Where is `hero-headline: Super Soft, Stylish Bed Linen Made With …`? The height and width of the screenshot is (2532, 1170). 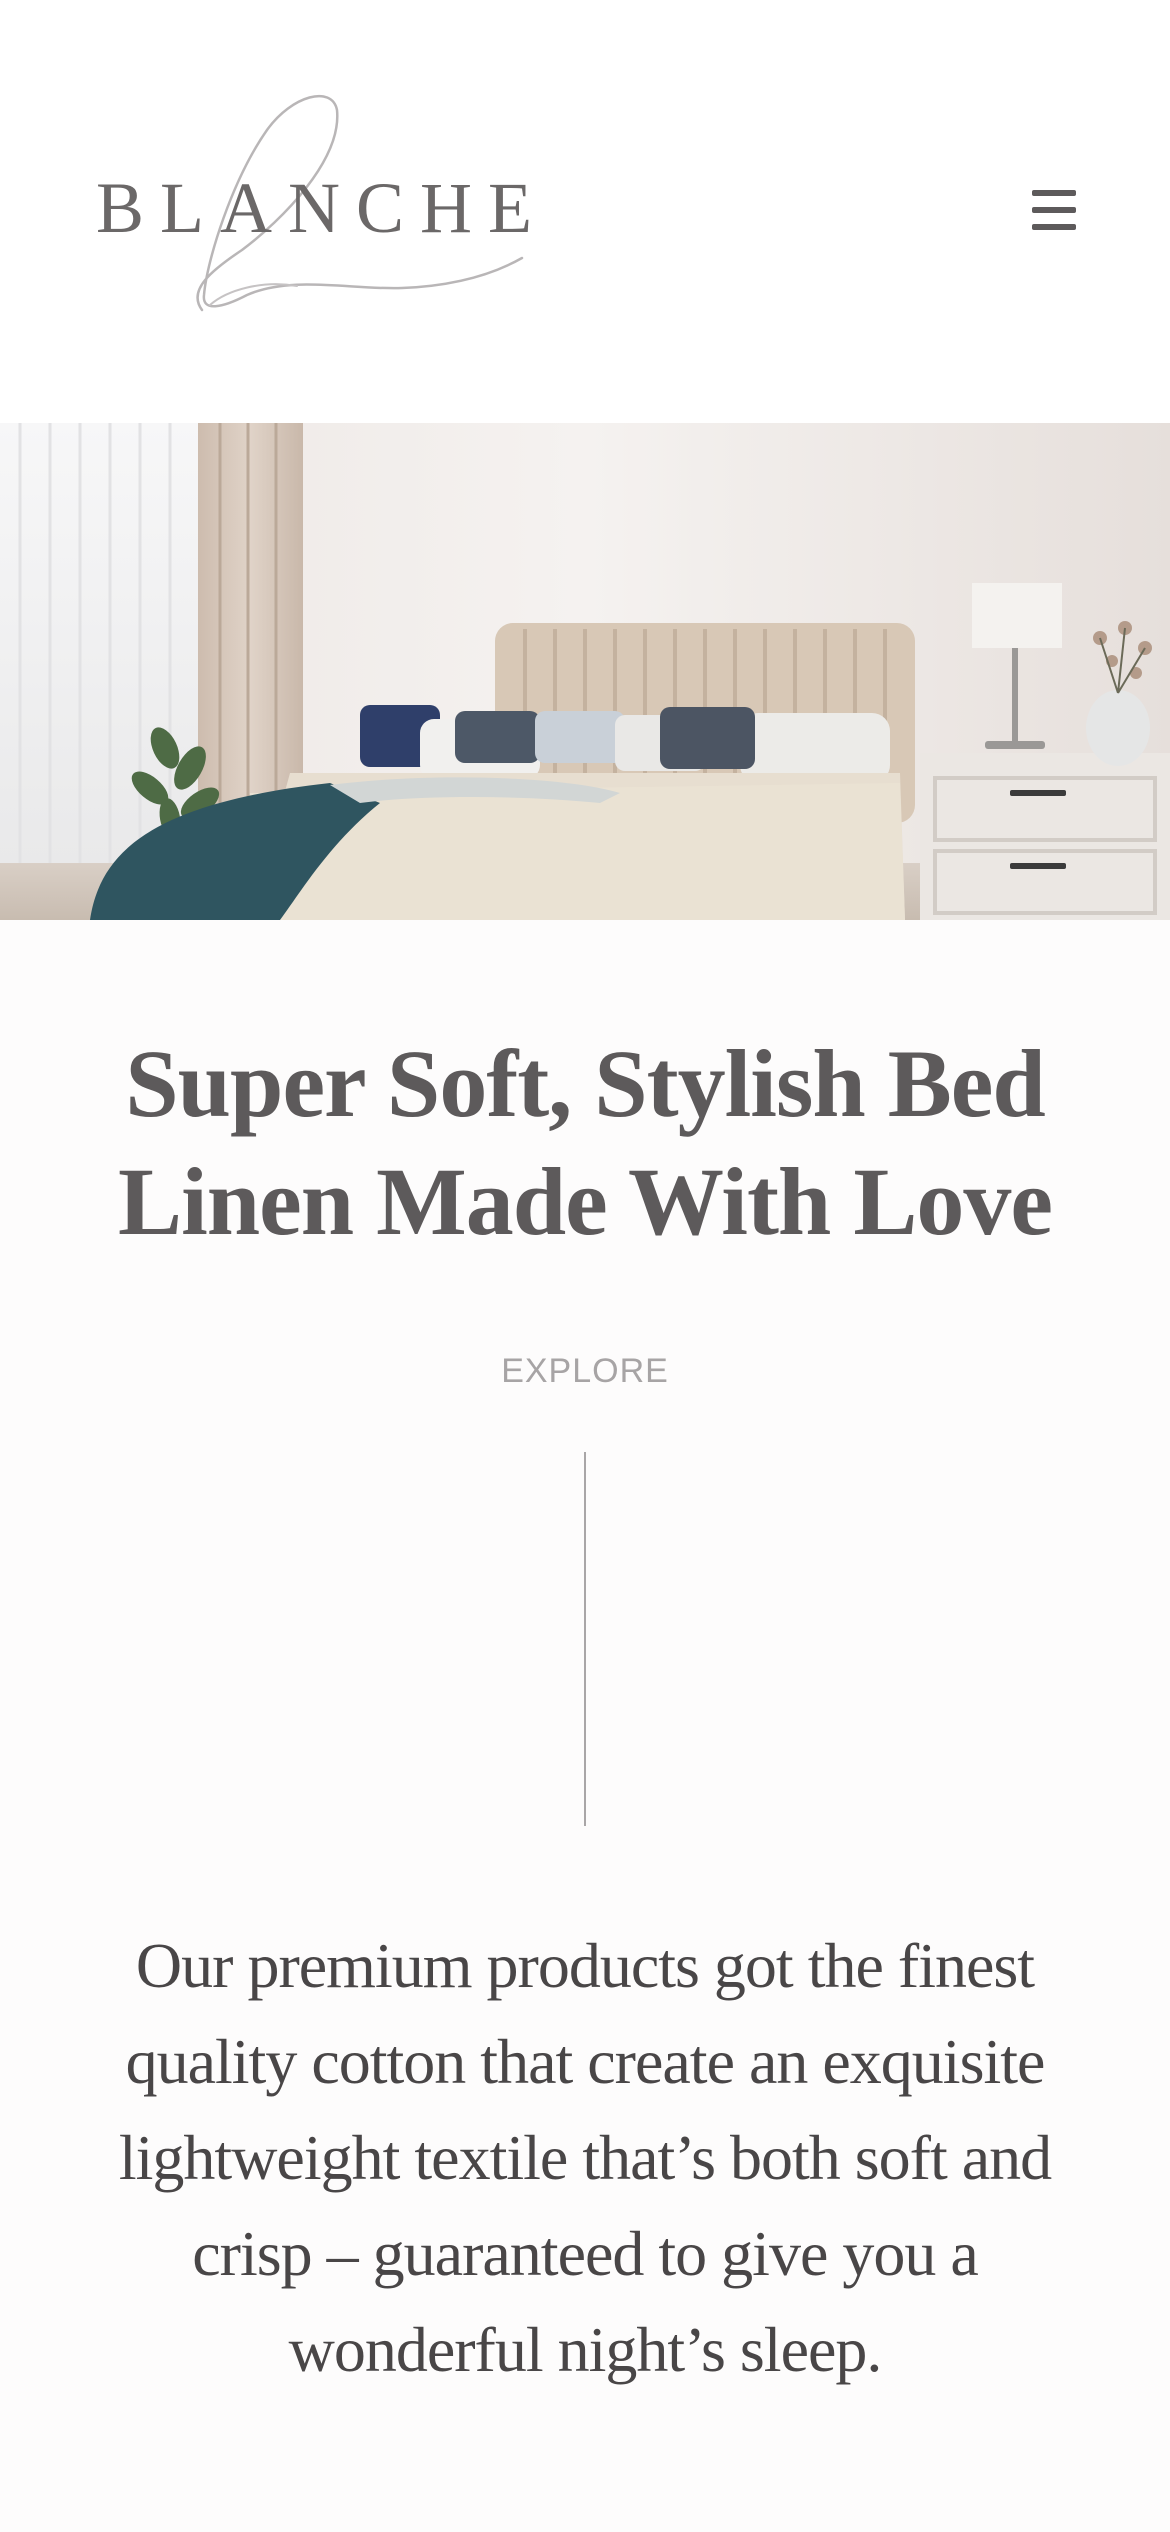
hero-headline: Super Soft, Stylish Bed Linen Made With … is located at coordinates (585, 1142).